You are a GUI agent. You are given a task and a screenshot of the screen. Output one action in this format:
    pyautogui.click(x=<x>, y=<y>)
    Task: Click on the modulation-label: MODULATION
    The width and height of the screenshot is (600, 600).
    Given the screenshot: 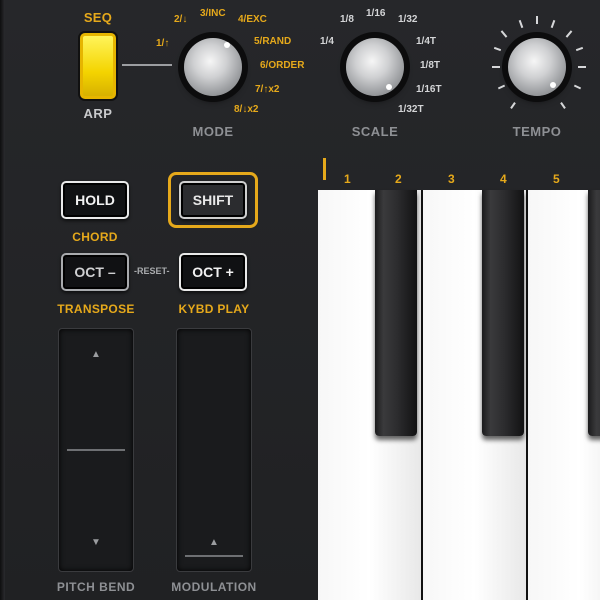 What is the action you would take?
    pyautogui.click(x=214, y=587)
    